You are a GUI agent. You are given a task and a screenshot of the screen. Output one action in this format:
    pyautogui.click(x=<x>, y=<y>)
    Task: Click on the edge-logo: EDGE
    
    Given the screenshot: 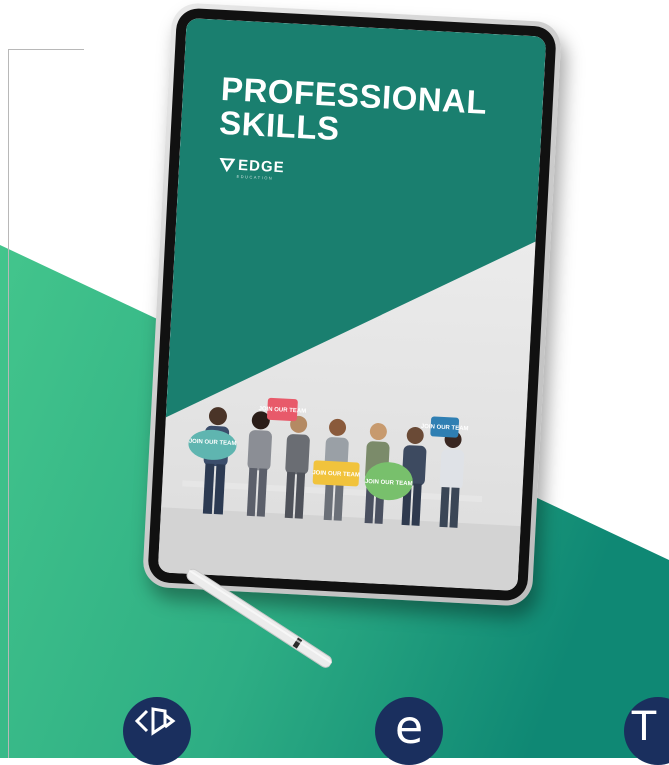 What is the action you would take?
    pyautogui.click(x=252, y=166)
    